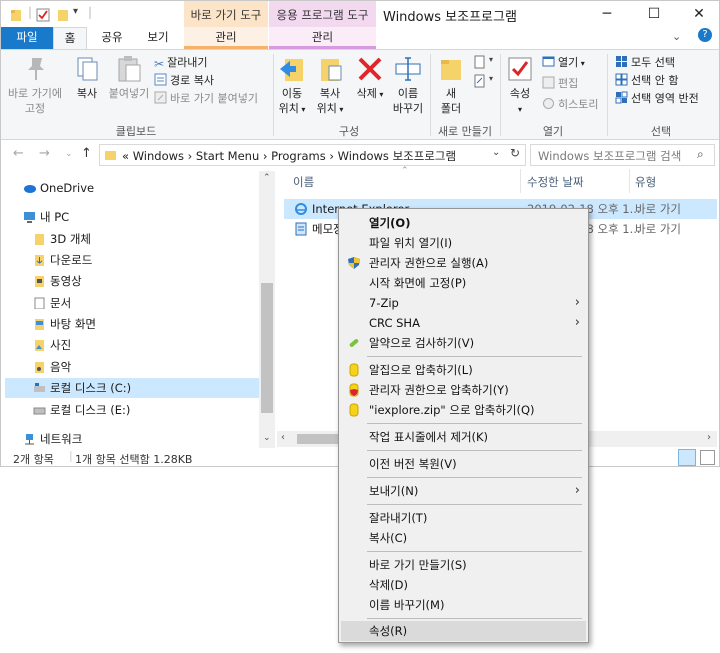  Describe the element at coordinates (52, 345) in the screenshot. I see `nav-item-pictures: 사진` at that location.